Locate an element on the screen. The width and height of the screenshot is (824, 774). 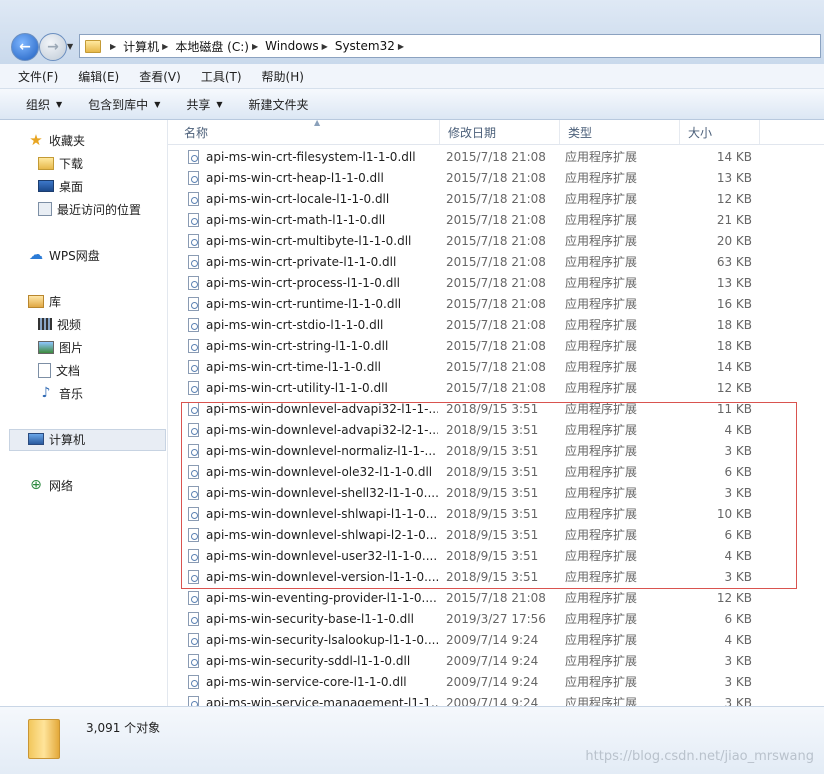
column-header-label: 名称 is located at coordinates (196, 132).